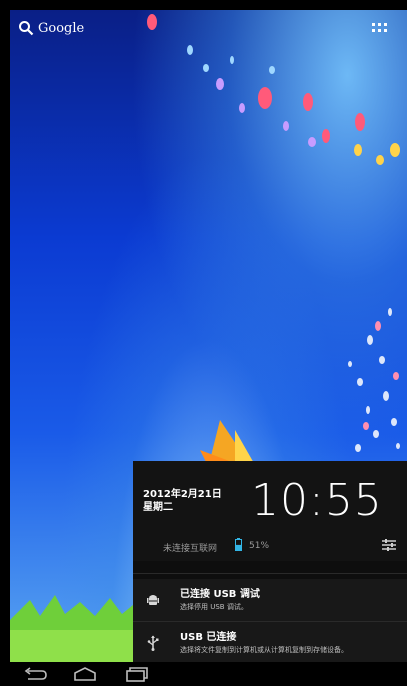 The image size is (407, 686). Describe the element at coordinates (208, 637) in the screenshot. I see `notification-title: USB 已连接` at that location.